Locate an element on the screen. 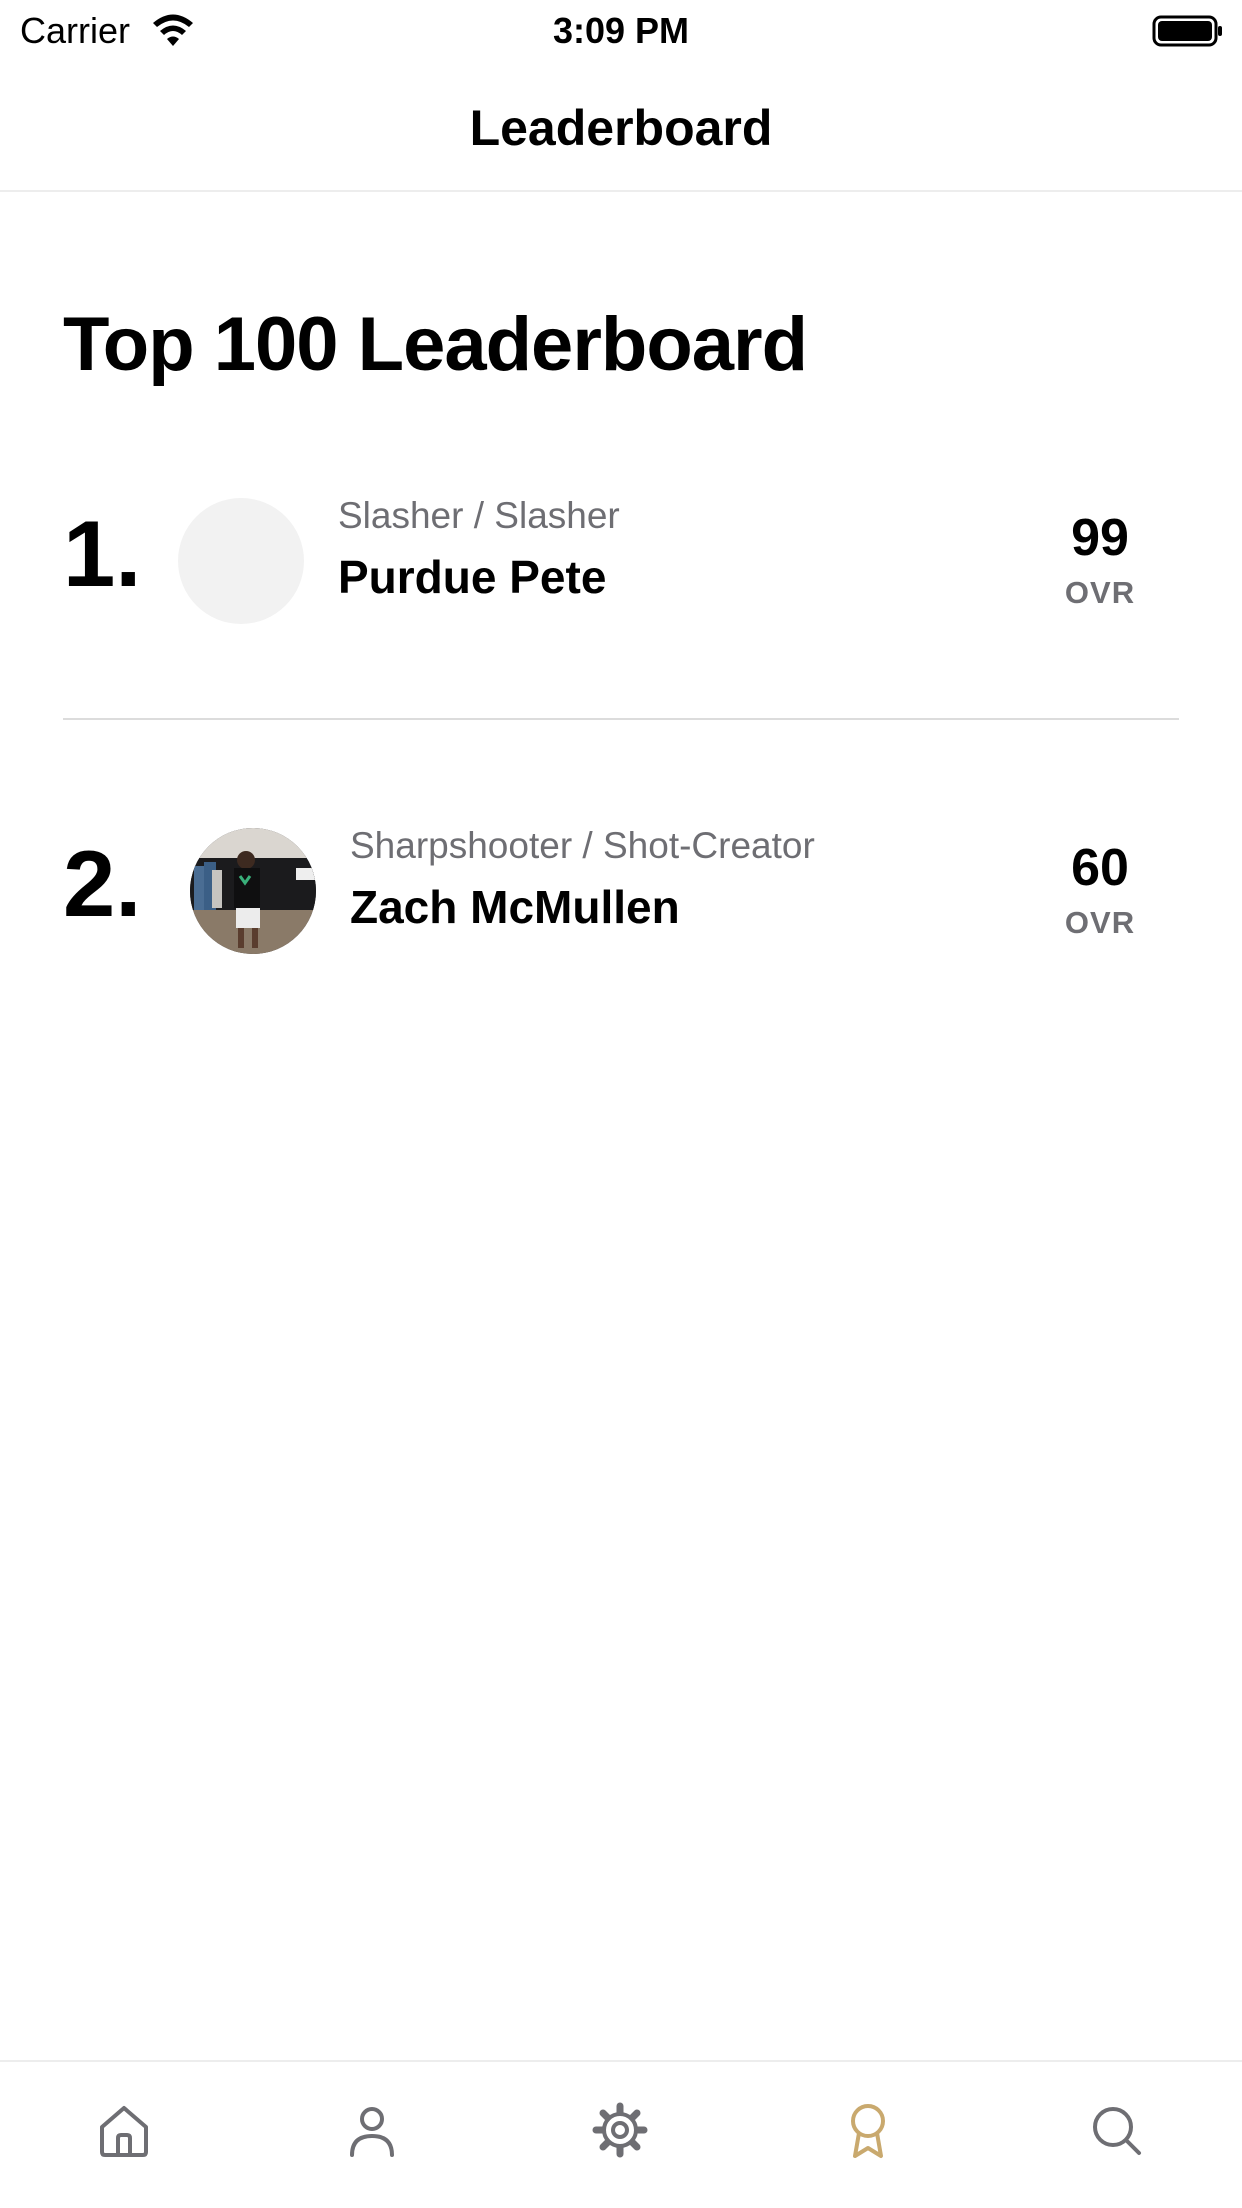 Image resolution: width=1242 pixels, height=2208 pixels. nav-title: Leaderboard is located at coordinates (621, 128).